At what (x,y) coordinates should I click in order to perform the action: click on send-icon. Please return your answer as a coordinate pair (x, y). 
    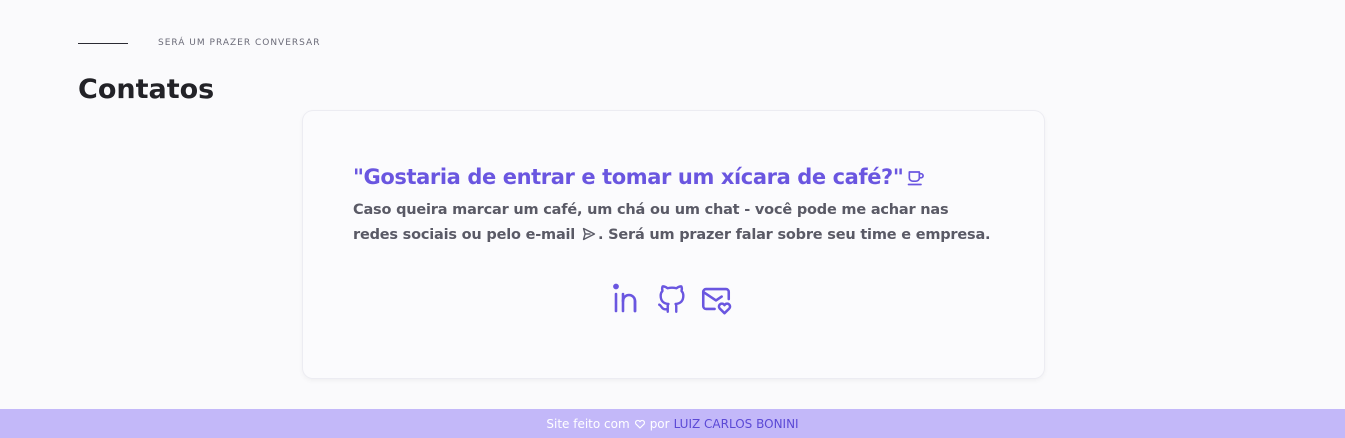
    Looking at the image, I should click on (589, 233).